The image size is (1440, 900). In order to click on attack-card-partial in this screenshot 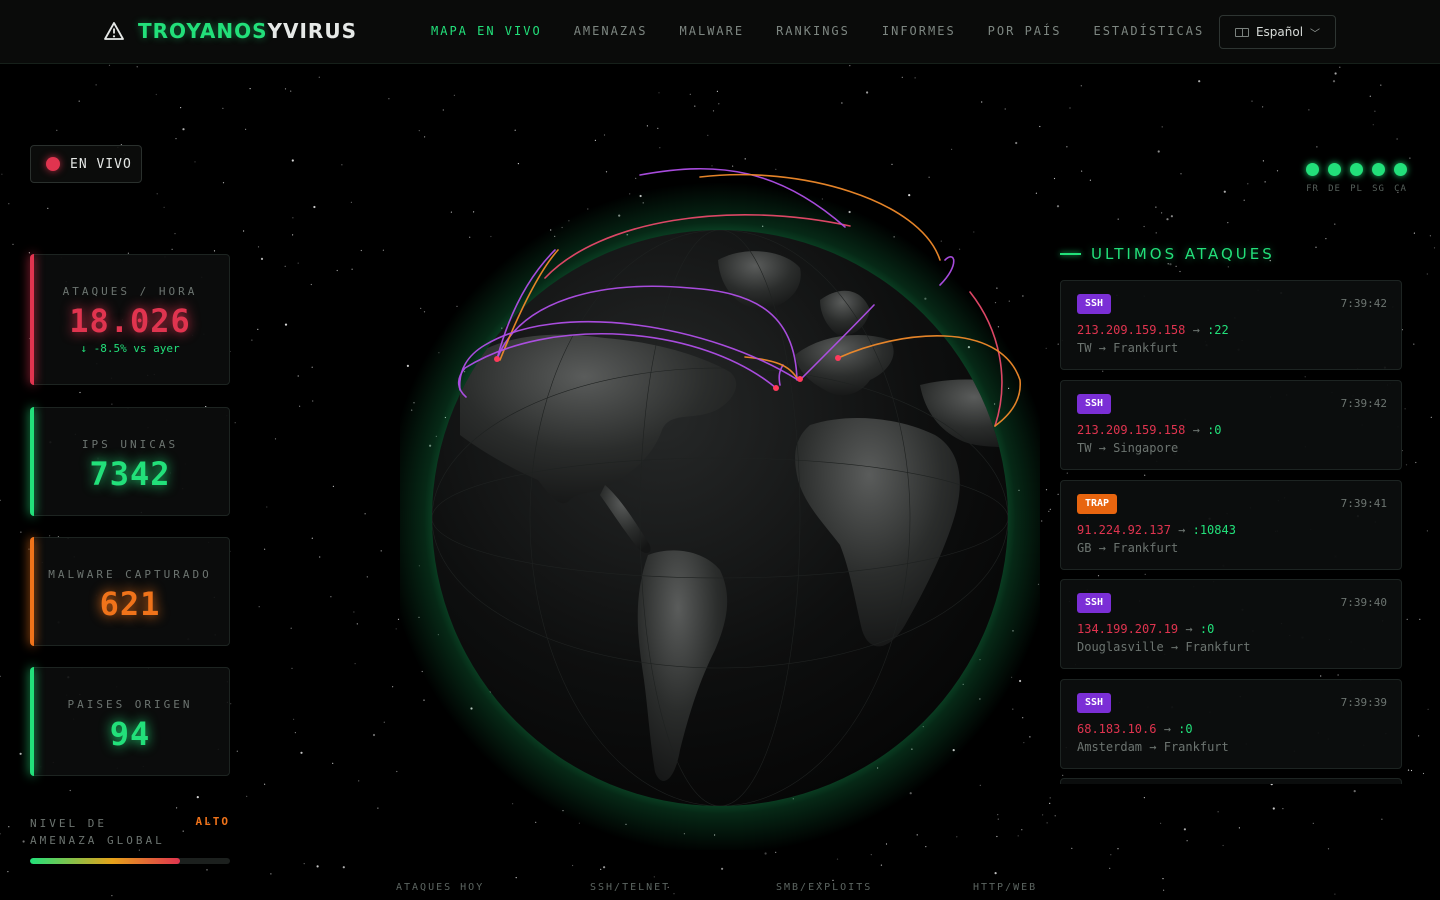, I will do `click(1231, 781)`.